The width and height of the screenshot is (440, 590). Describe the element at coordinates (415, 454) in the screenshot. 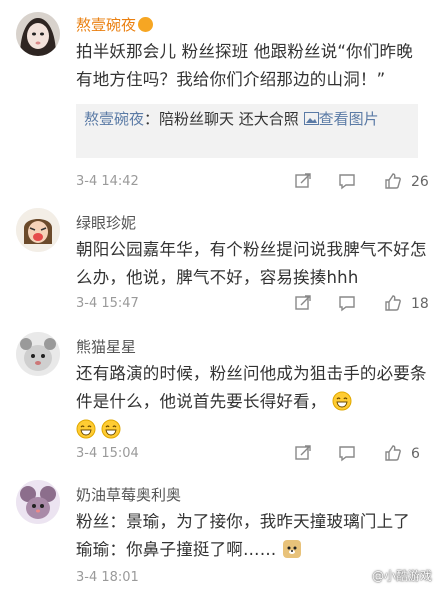

I see `like-count: 6` at that location.